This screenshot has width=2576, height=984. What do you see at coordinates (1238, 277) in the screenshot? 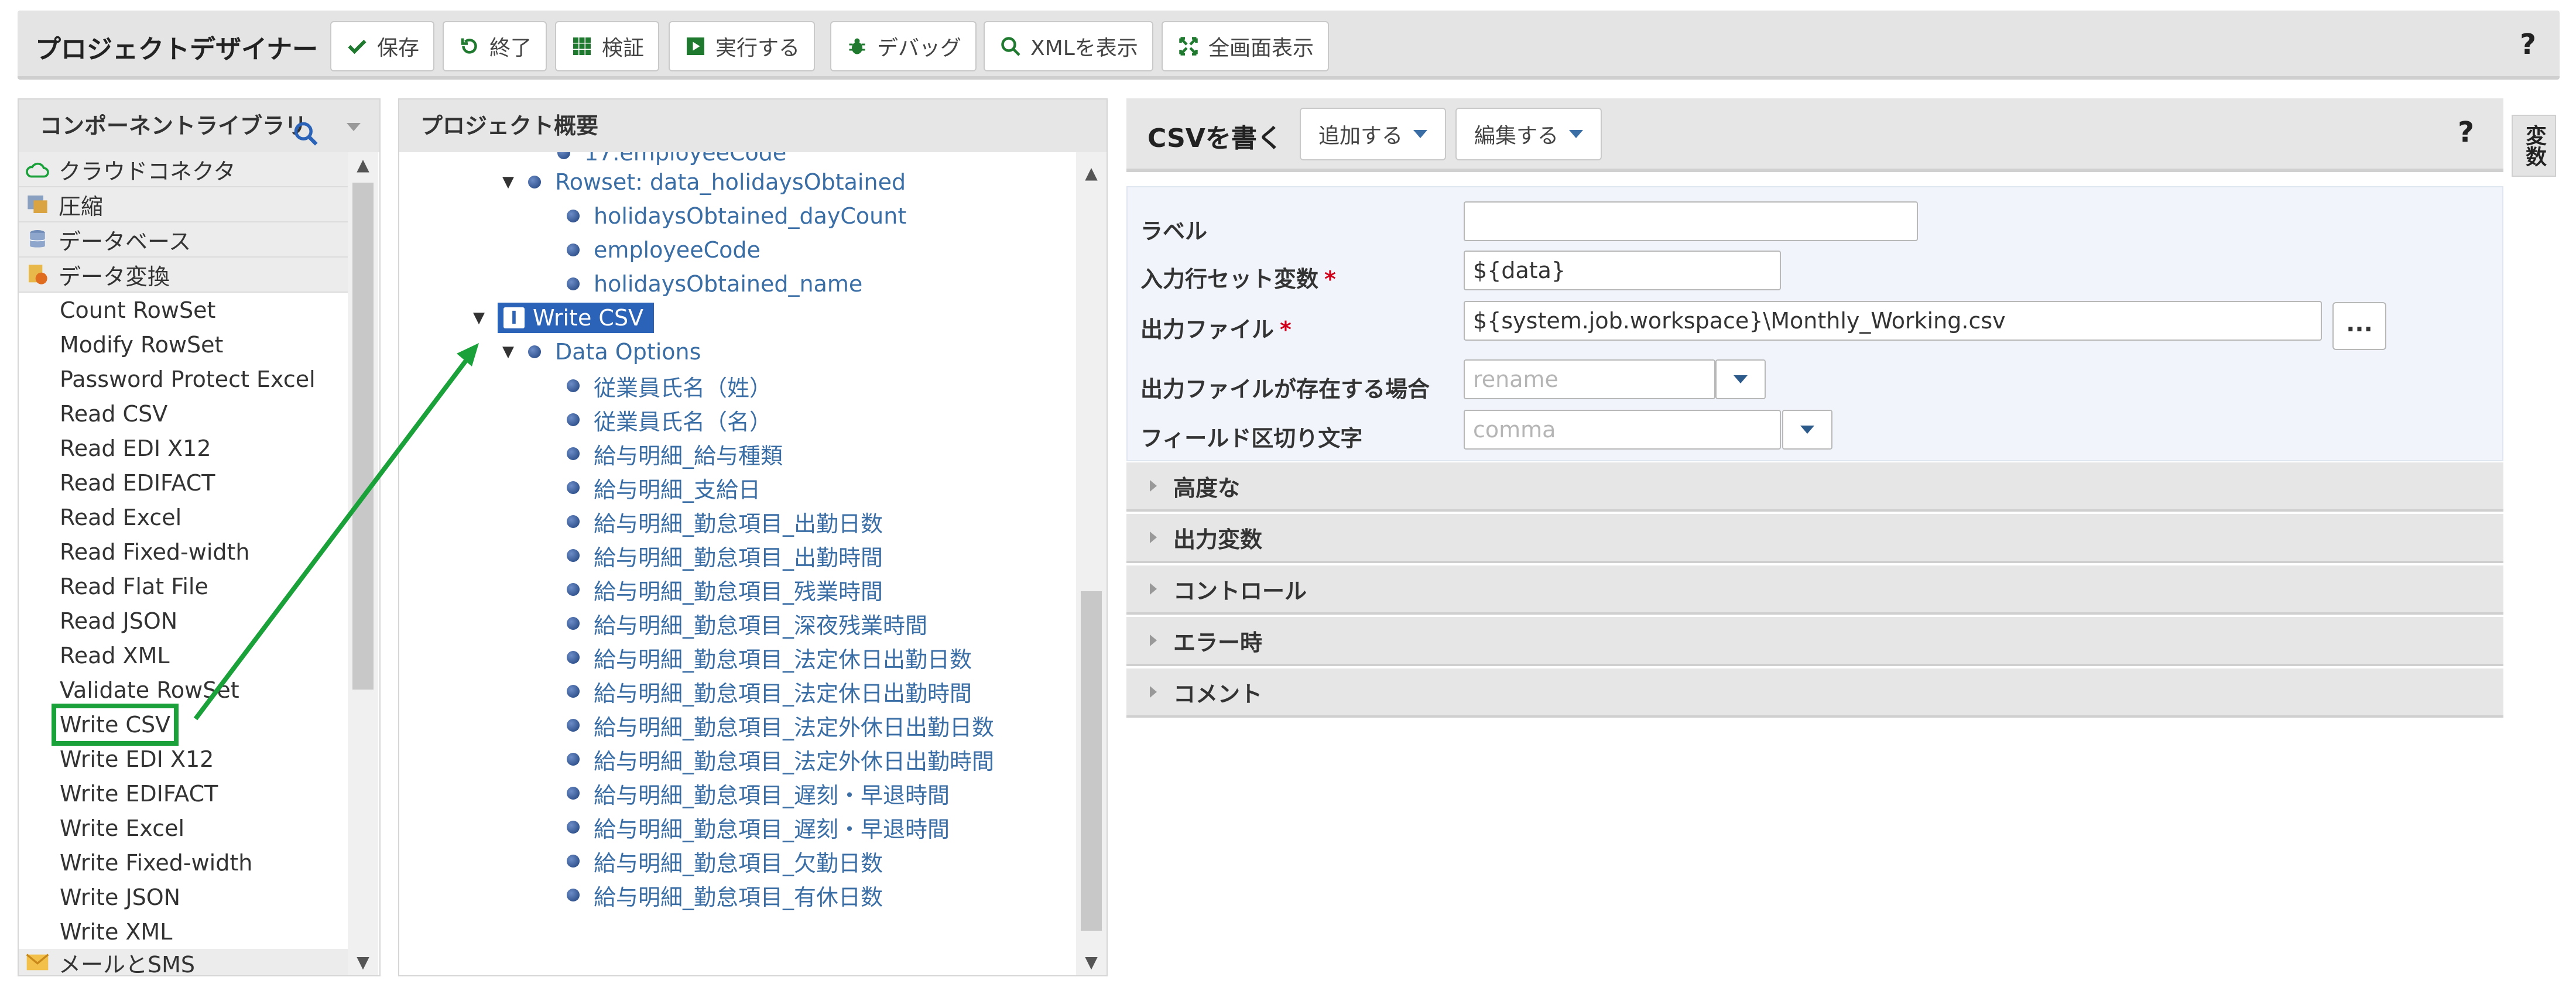
I see `input-rowset-field-label: 入力行セット変数 *` at bounding box center [1238, 277].